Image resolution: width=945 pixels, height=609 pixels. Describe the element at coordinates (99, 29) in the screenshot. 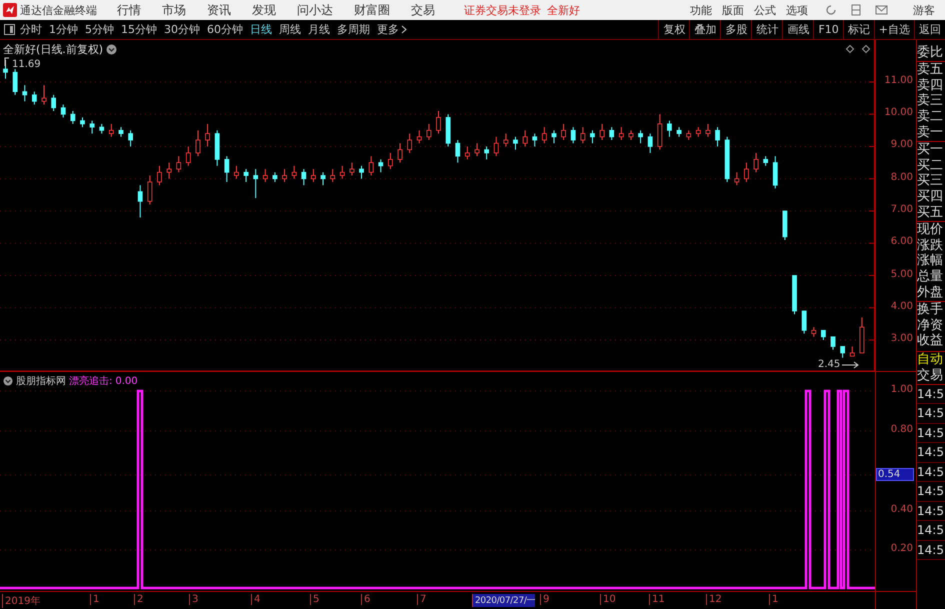

I see `period-tab: 5分钟` at that location.